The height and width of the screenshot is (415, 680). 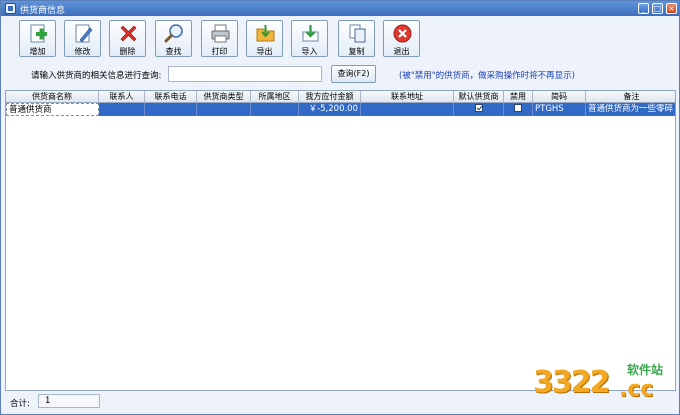 What do you see at coordinates (275, 97) in the screenshot?
I see `col-region: 所属地区` at bounding box center [275, 97].